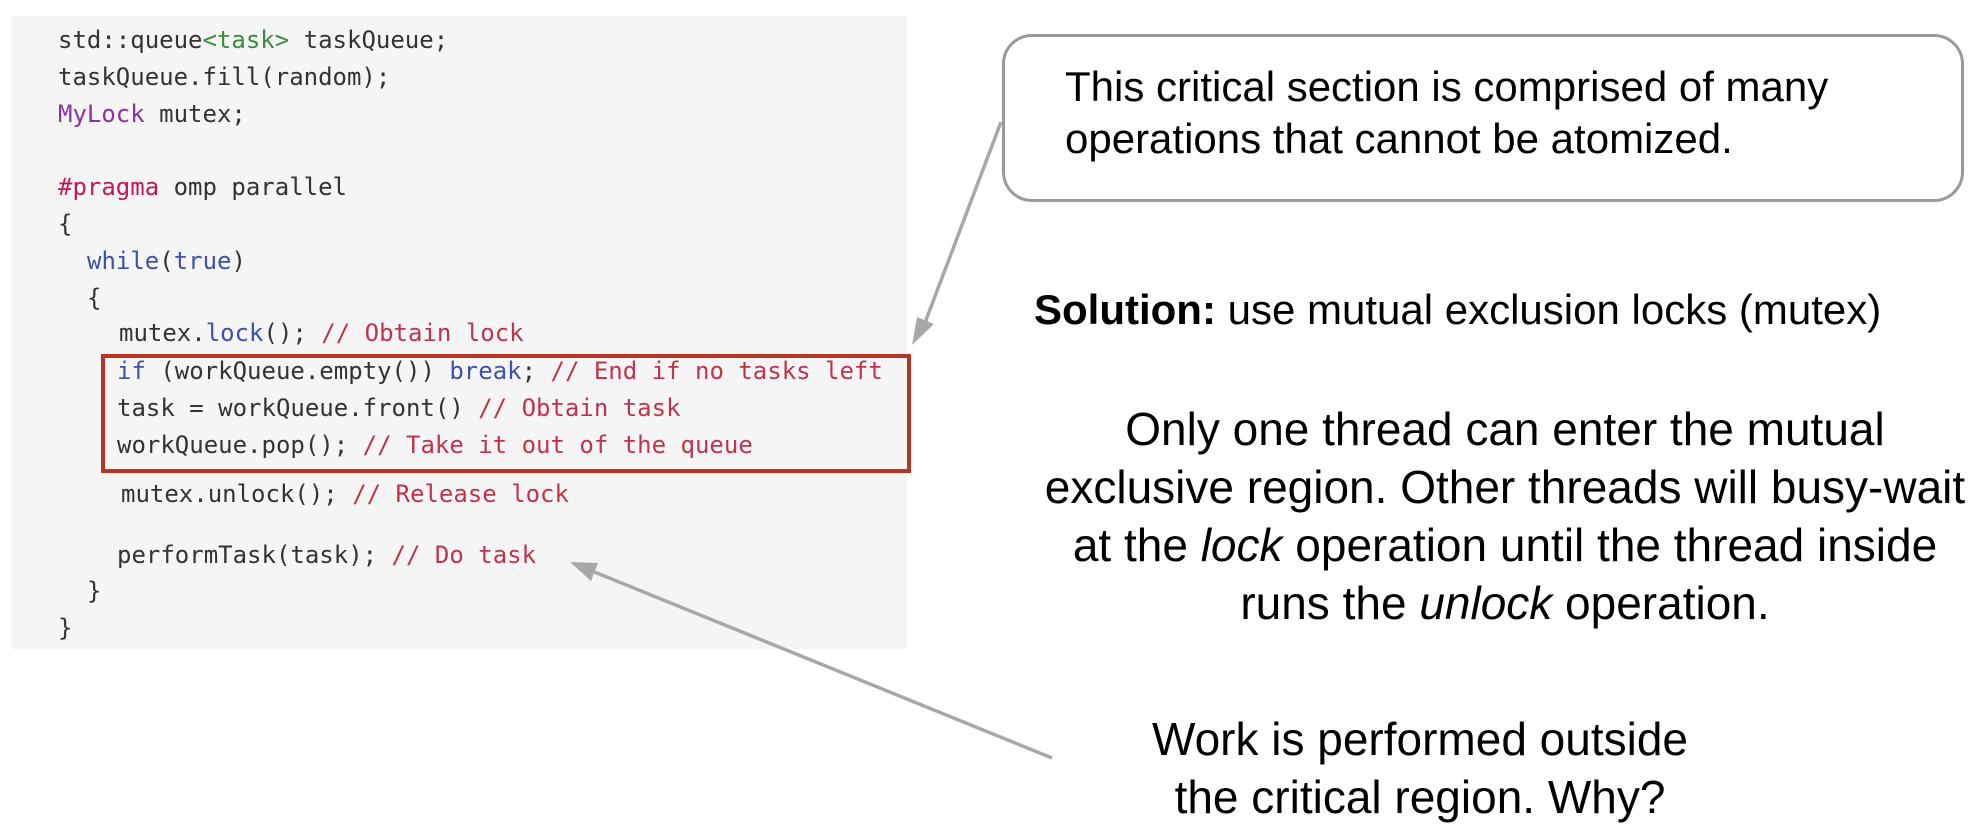  Describe the element at coordinates (962, 225) in the screenshot. I see `callout-pointer-line` at that location.